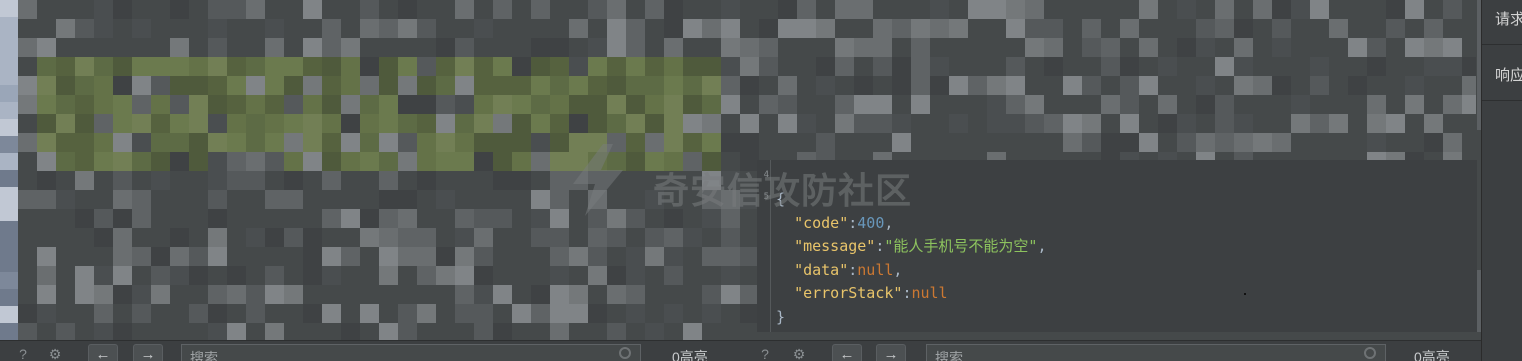 The image size is (1522, 361). What do you see at coordinates (740, 350) in the screenshot?
I see `bottom-toolbar: ? ⚙ ← → 搜索 0高亮 ? ⚙ ← → 搜索 0高亮` at bounding box center [740, 350].